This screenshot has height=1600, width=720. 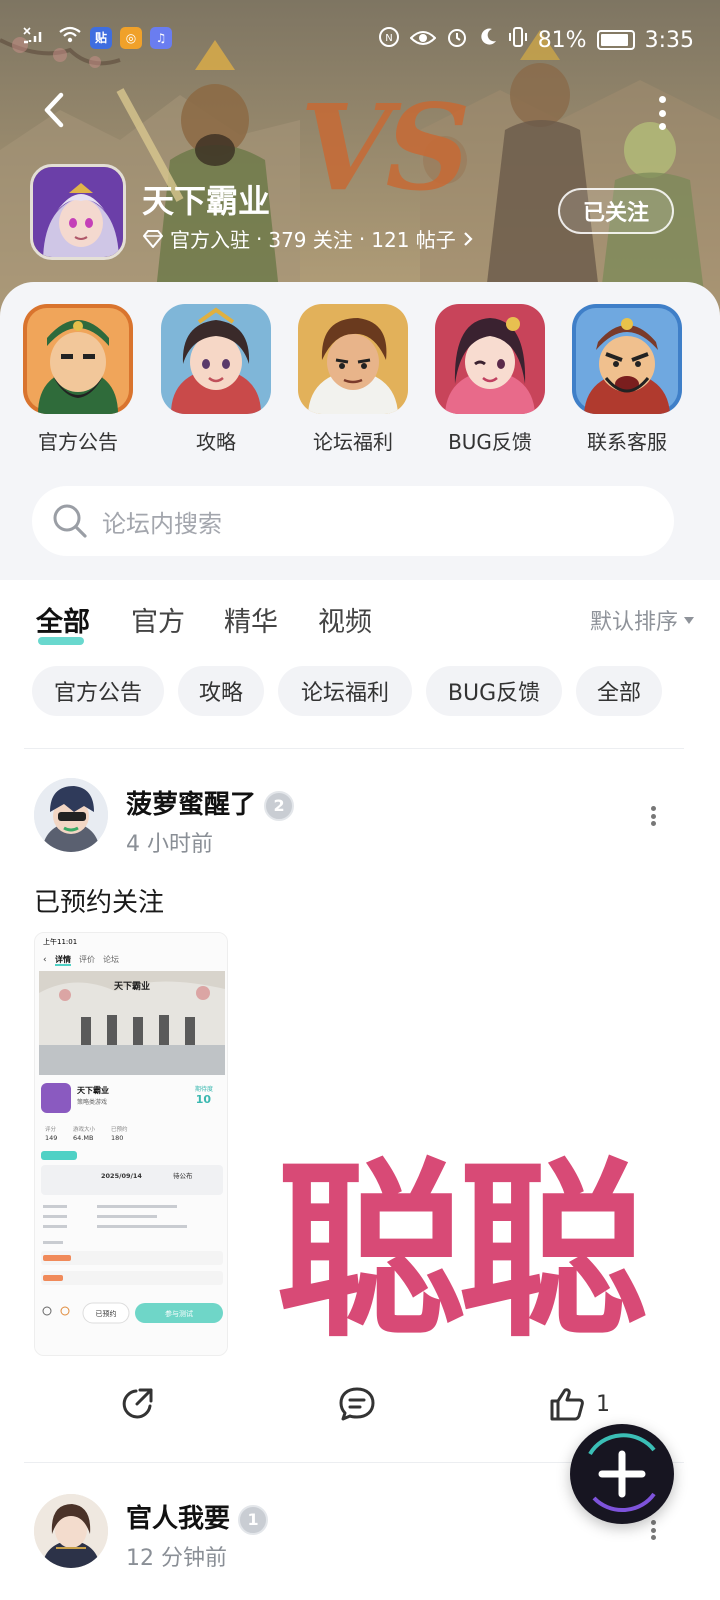 I want to click on share-icon, so click(x=137, y=1403).